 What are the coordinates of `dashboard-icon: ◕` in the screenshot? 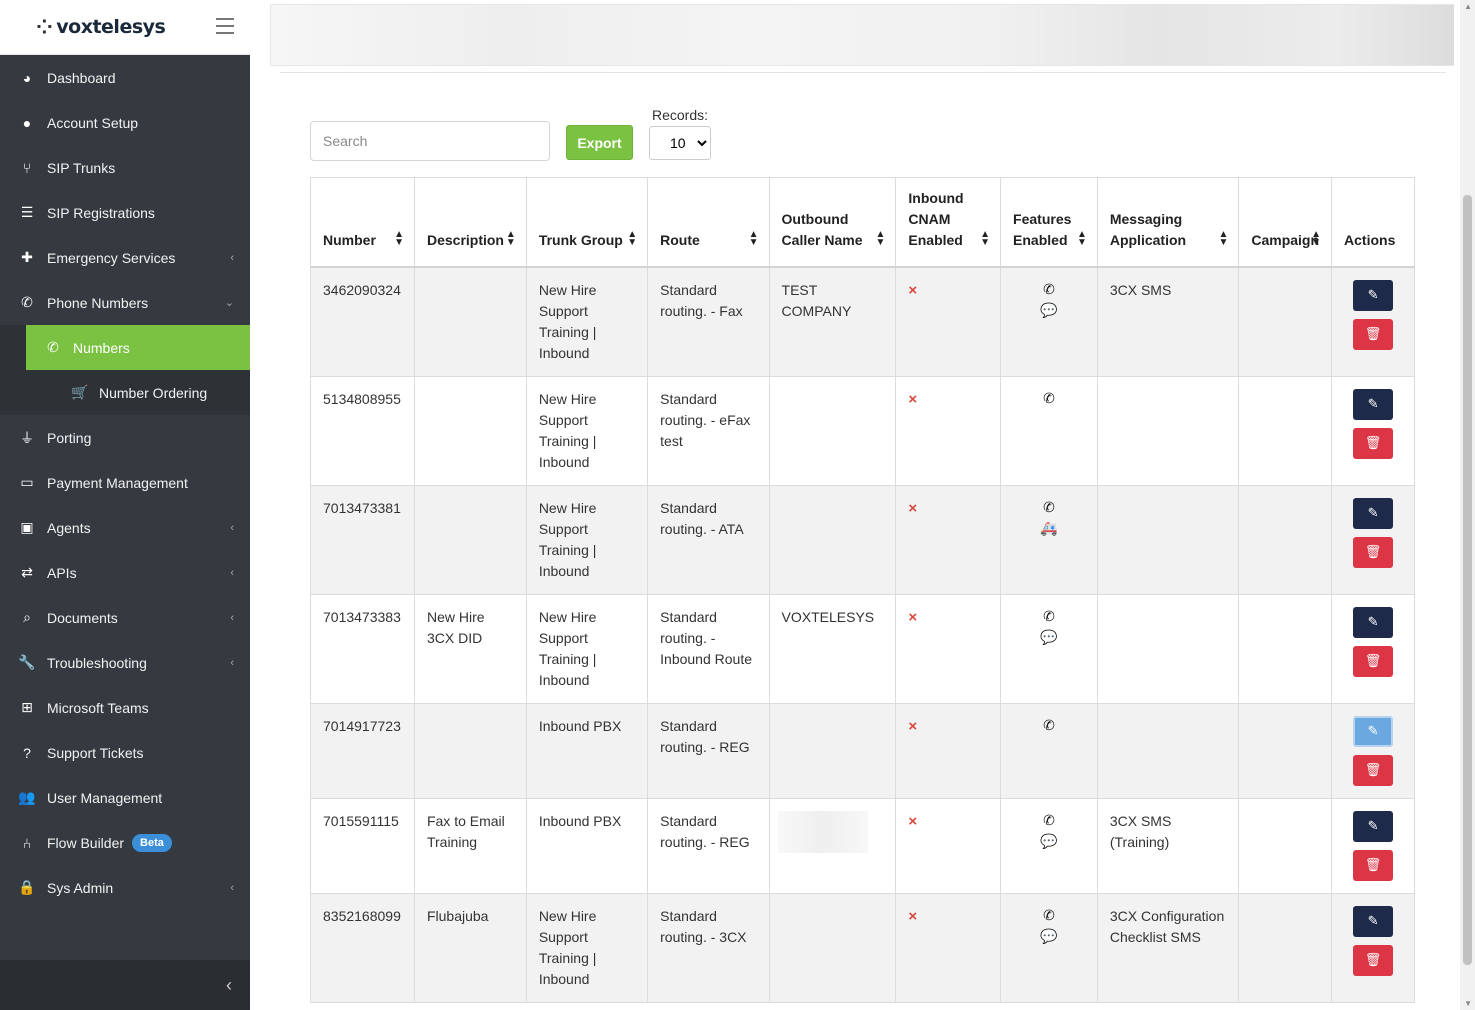 It's located at (27, 77).